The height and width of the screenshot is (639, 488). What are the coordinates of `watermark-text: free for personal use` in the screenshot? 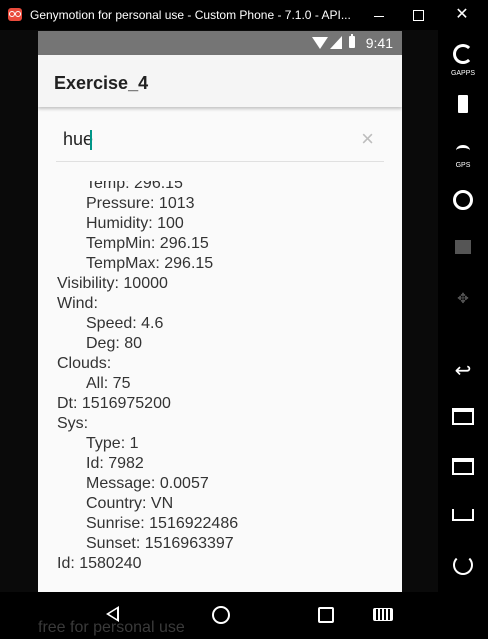 It's located at (111, 627).